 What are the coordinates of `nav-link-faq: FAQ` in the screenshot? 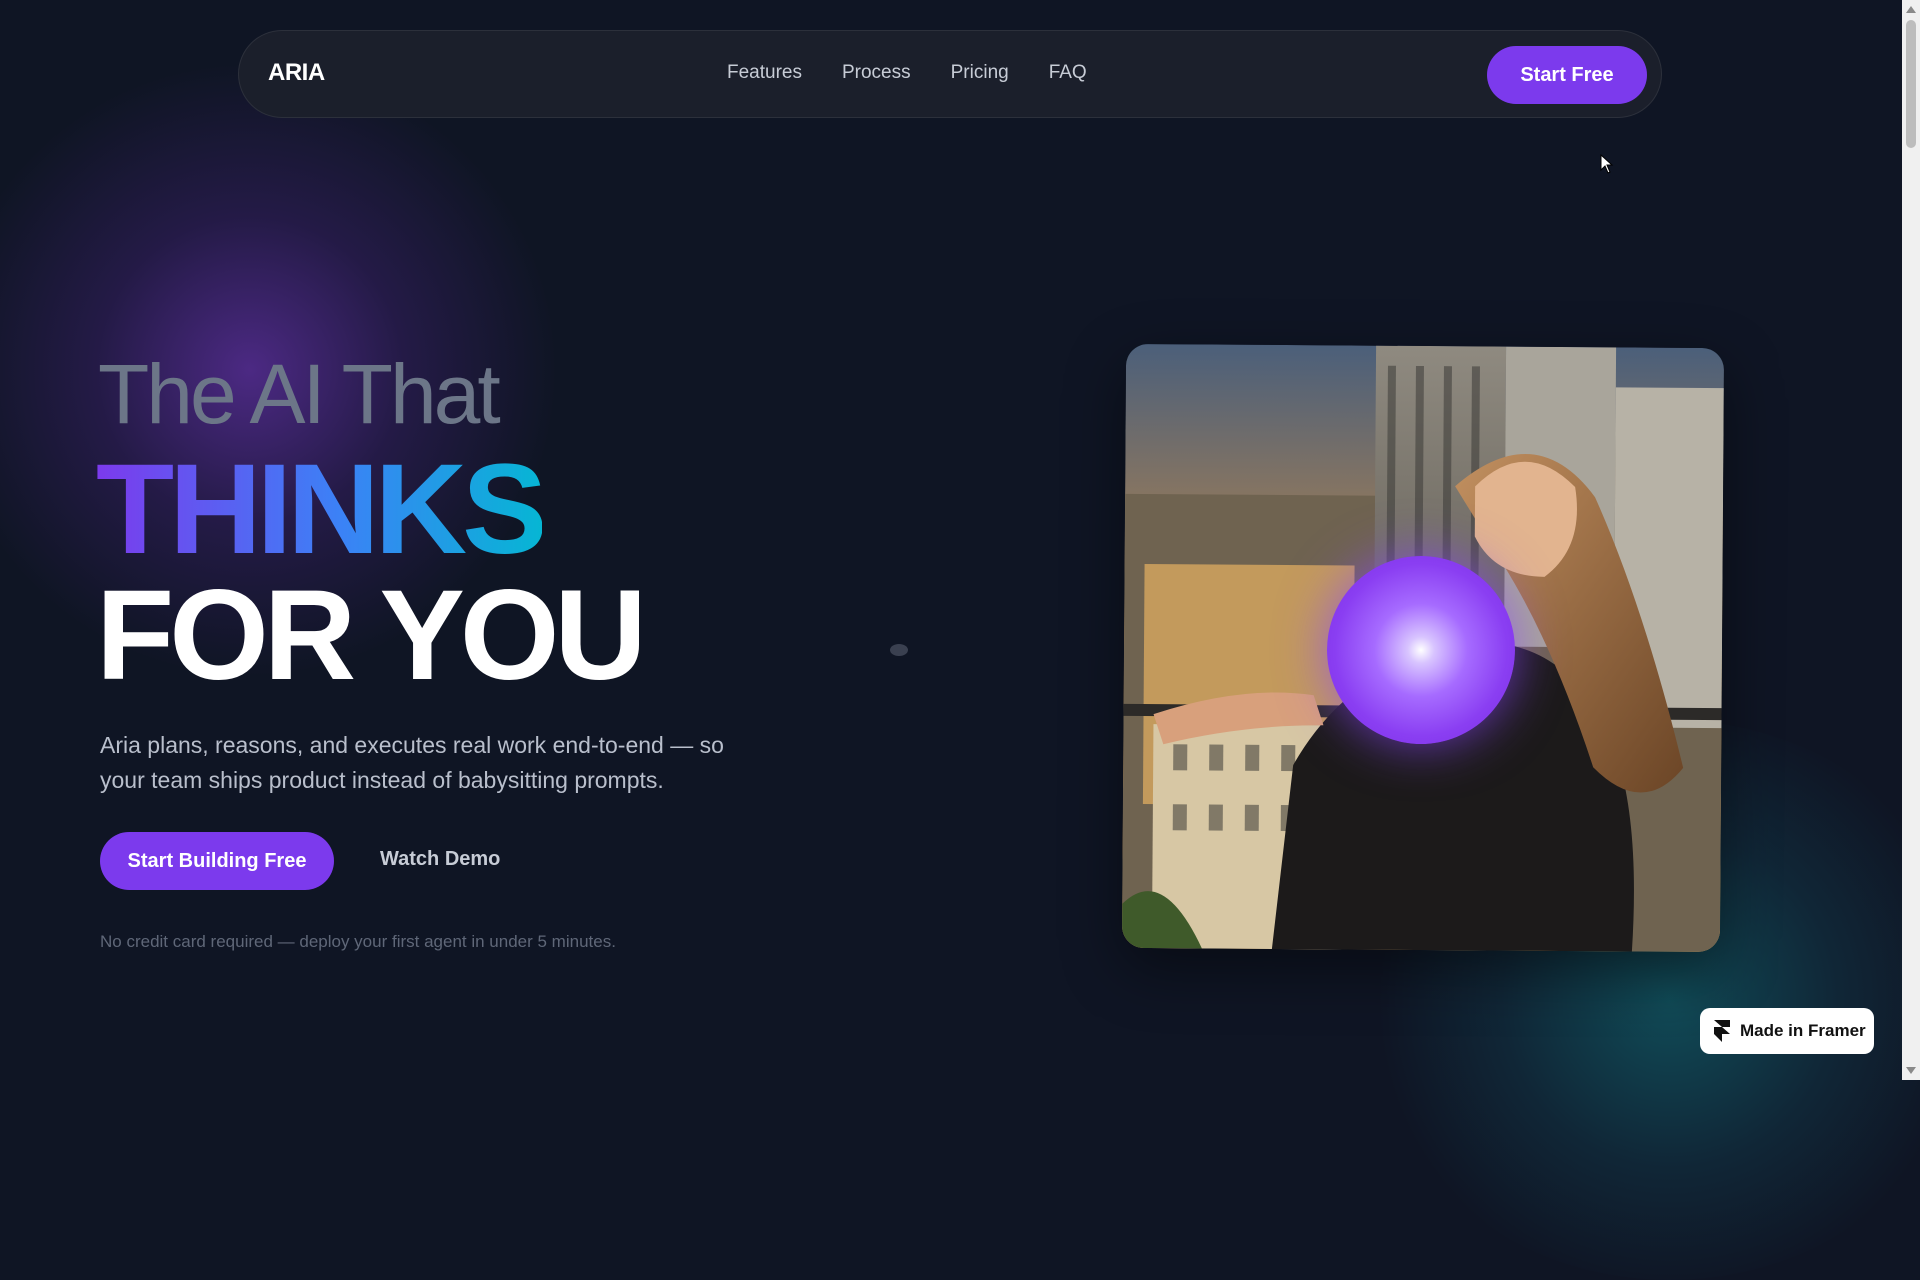 It's located at (1068, 73).